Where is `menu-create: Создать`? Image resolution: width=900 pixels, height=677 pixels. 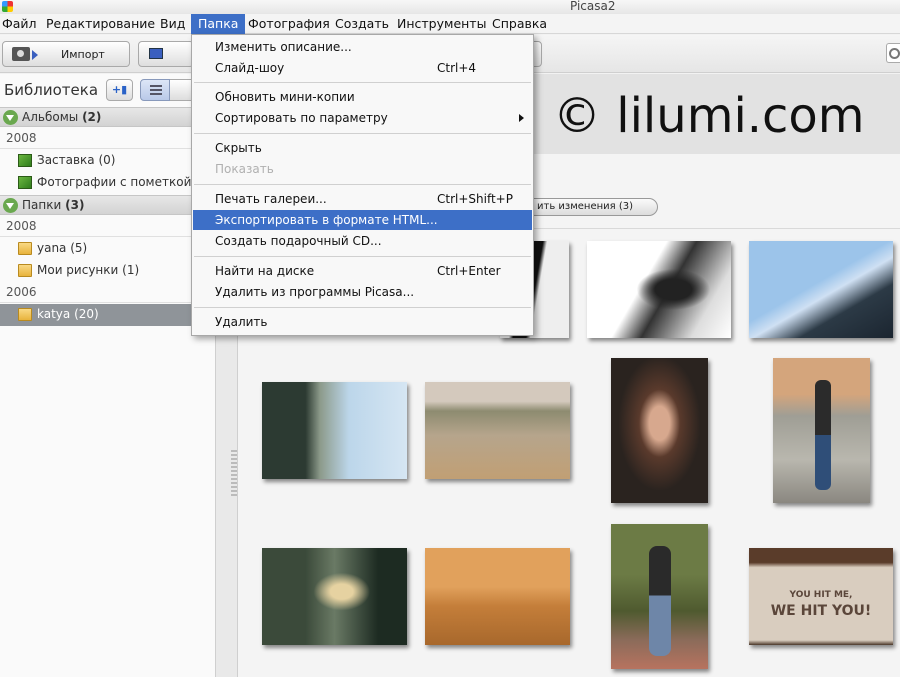
menu-create: Создать is located at coordinates (362, 24).